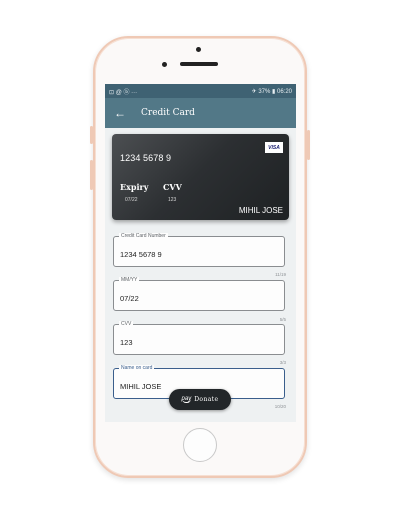  What do you see at coordinates (168, 113) in the screenshot?
I see `page-title: Credit Card` at bounding box center [168, 113].